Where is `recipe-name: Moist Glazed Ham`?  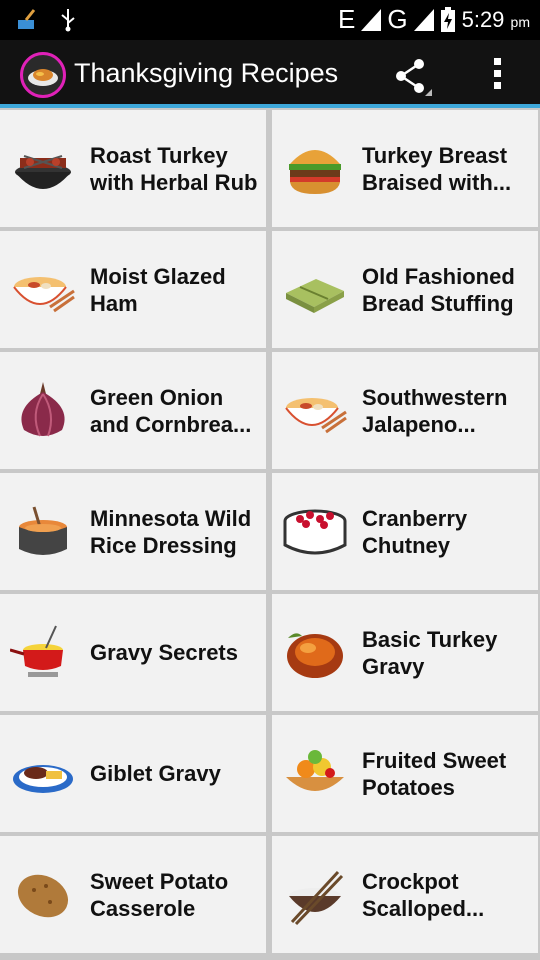 recipe-name: Moist Glazed Ham is located at coordinates (158, 289).